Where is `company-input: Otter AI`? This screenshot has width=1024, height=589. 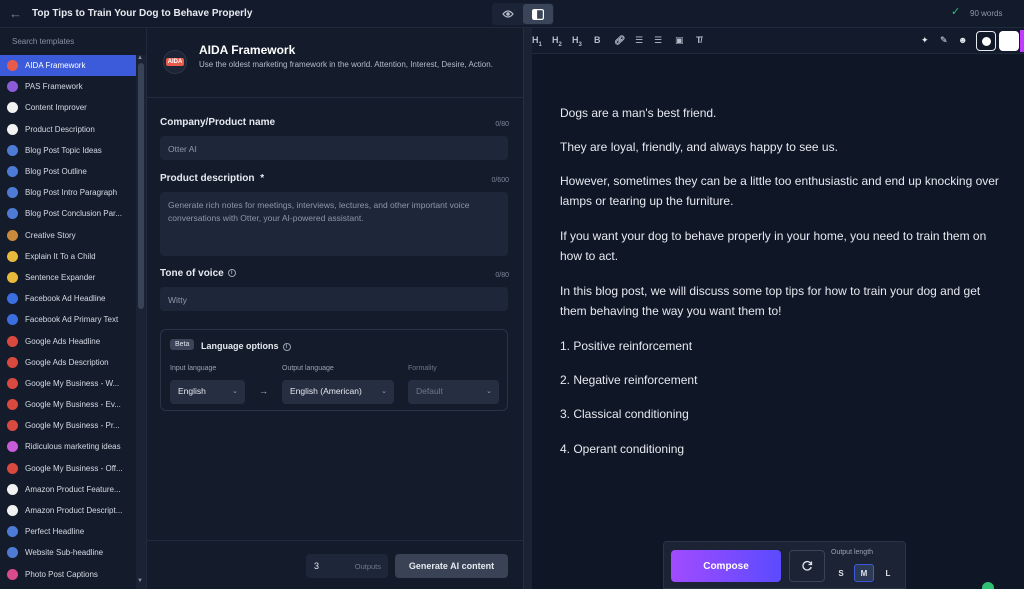
company-input: Otter AI is located at coordinates (334, 148).